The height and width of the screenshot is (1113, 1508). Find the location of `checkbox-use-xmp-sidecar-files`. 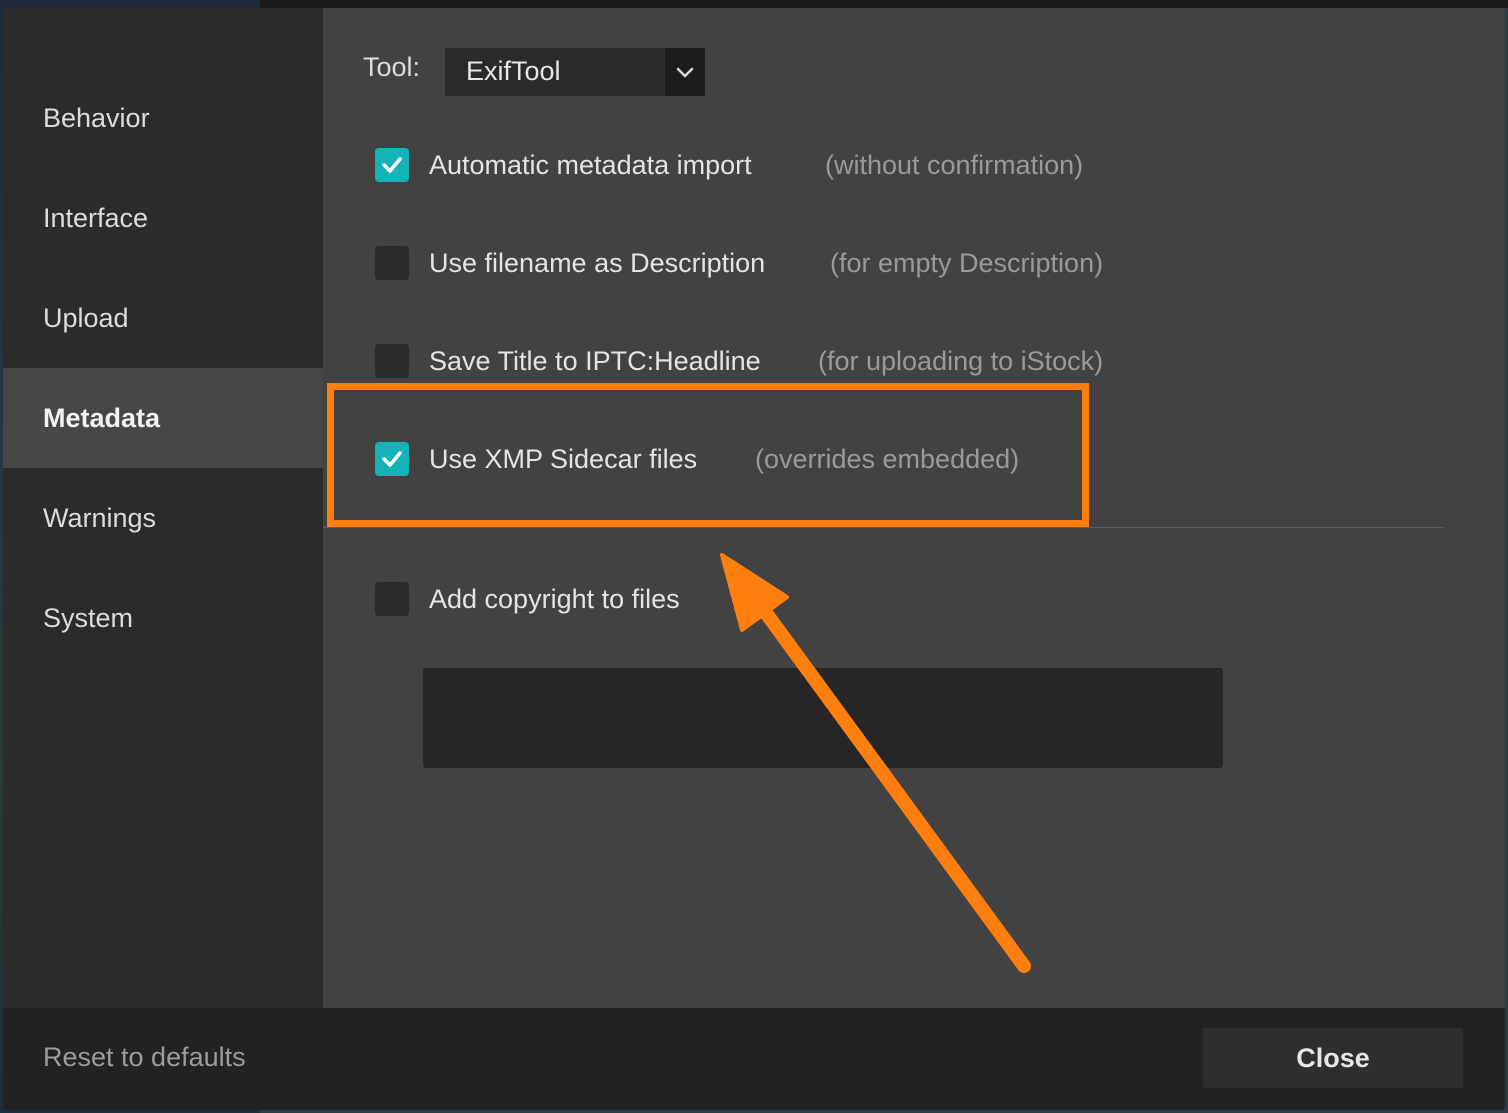

checkbox-use-xmp-sidecar-files is located at coordinates (392, 459).